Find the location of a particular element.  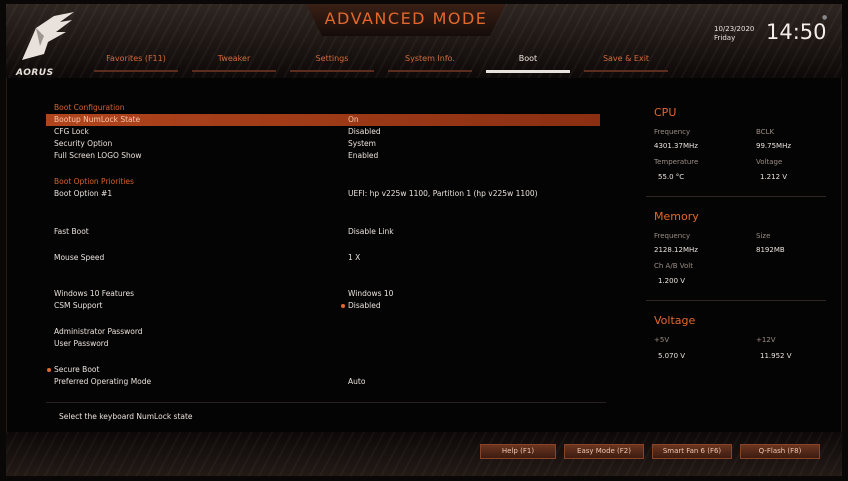

cpu-bclk-value: 99.75MHz is located at coordinates (774, 146).